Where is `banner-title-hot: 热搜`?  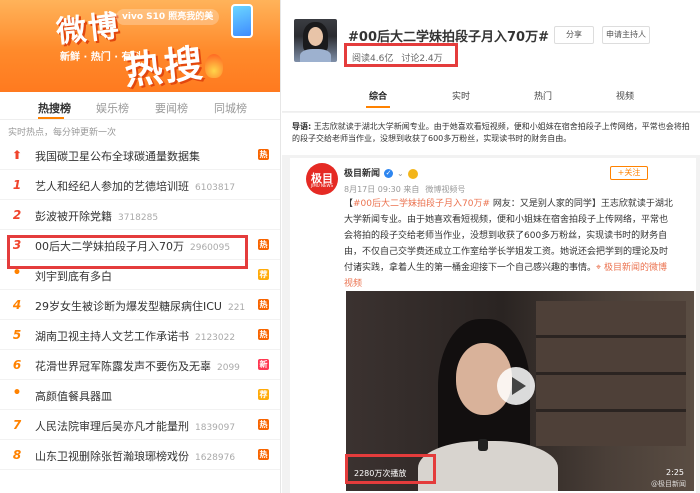
banner-title-hot: 热搜 is located at coordinates (164, 65).